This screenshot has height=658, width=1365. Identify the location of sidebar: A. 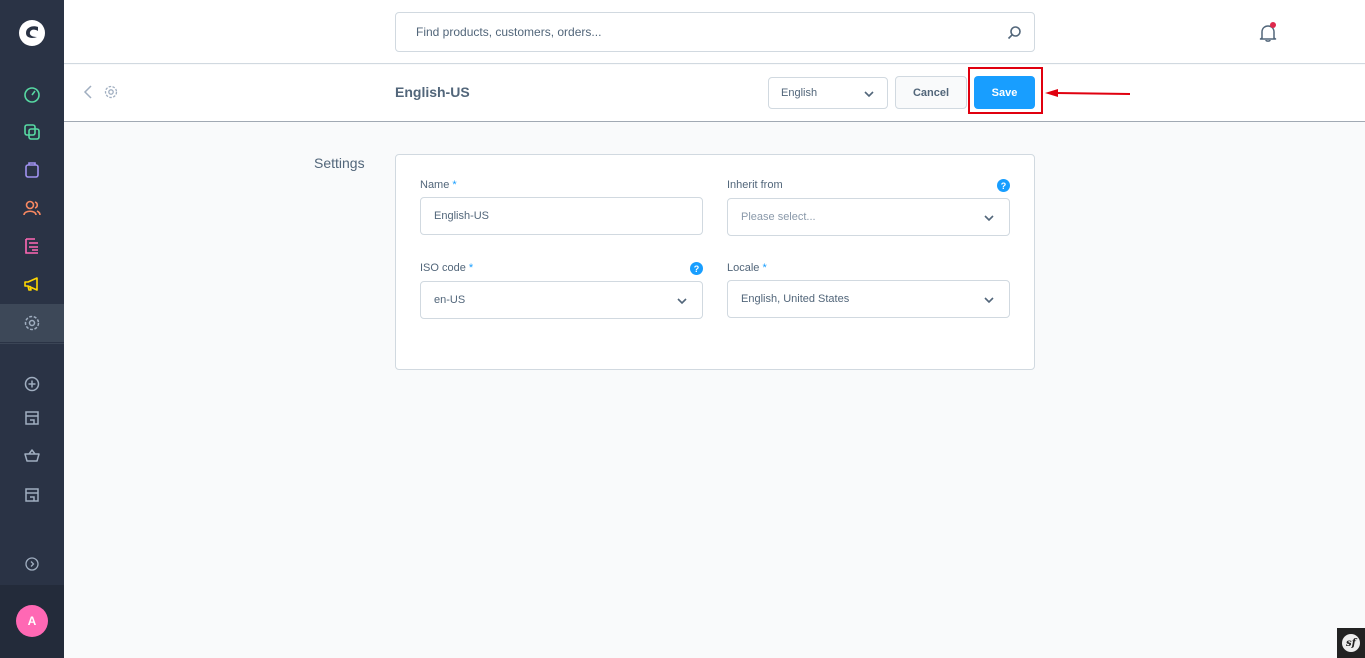
(32, 329).